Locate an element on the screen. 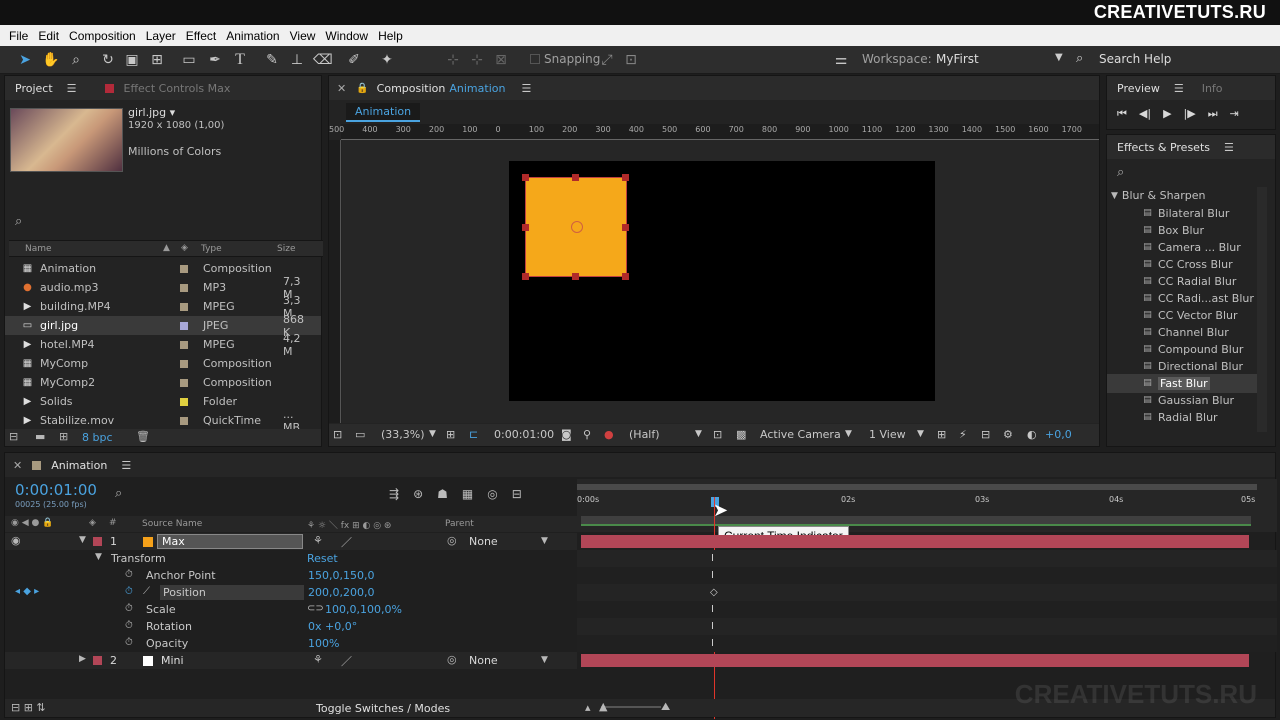 The height and width of the screenshot is (720, 1280). graph-editor-icon: ⊟ is located at coordinates (517, 494).